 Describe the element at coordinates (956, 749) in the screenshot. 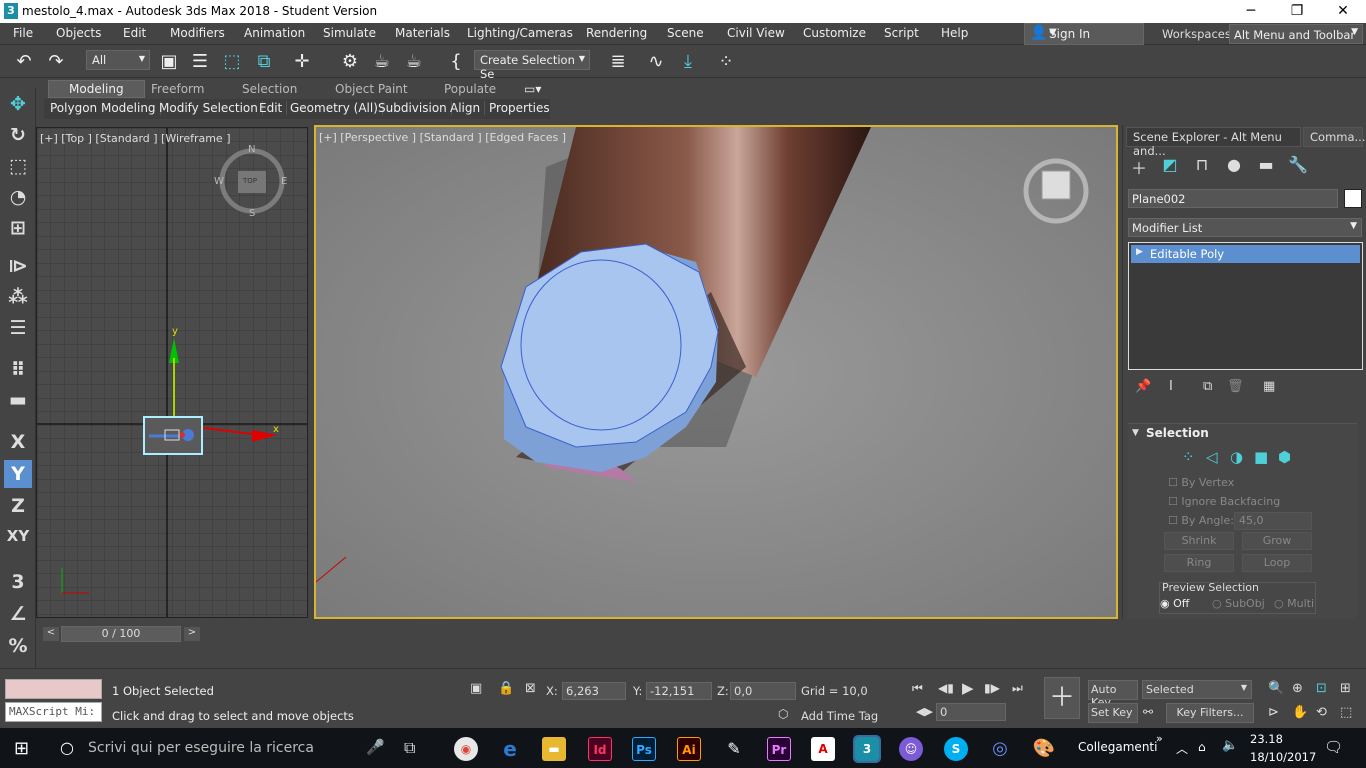

I see `skype-icon: S` at that location.